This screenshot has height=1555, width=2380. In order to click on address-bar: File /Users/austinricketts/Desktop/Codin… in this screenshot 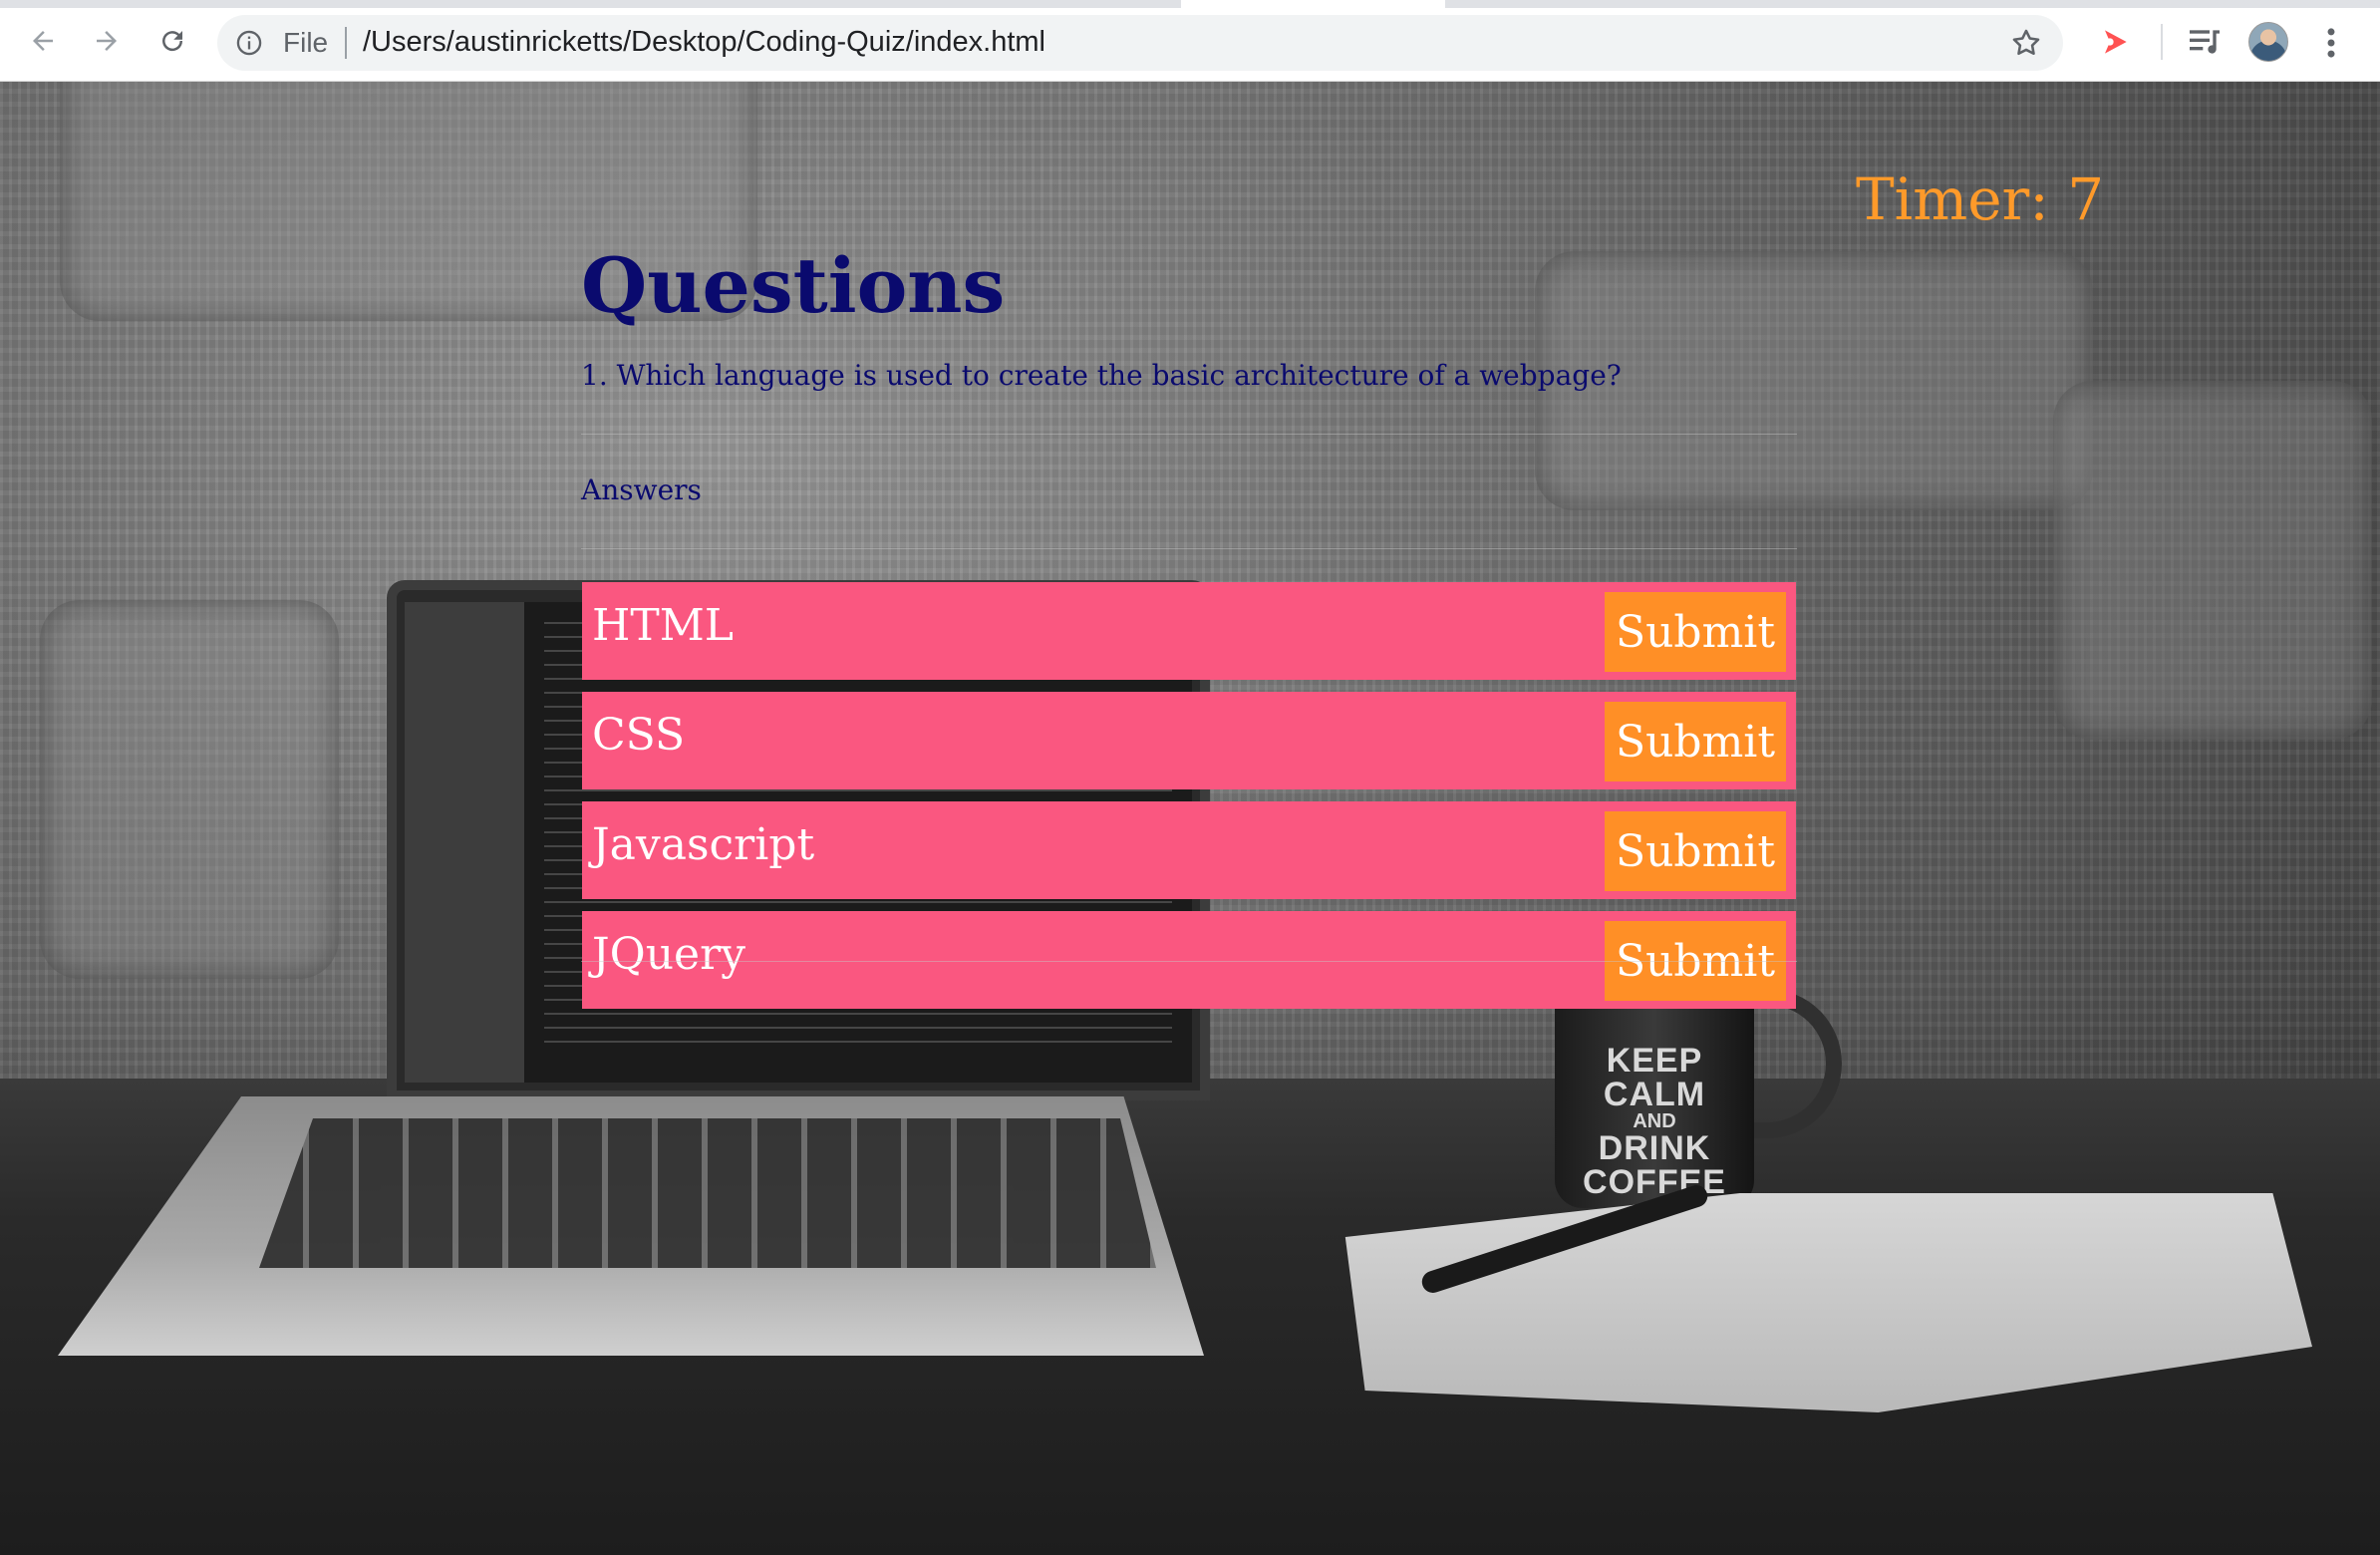, I will do `click(1140, 43)`.